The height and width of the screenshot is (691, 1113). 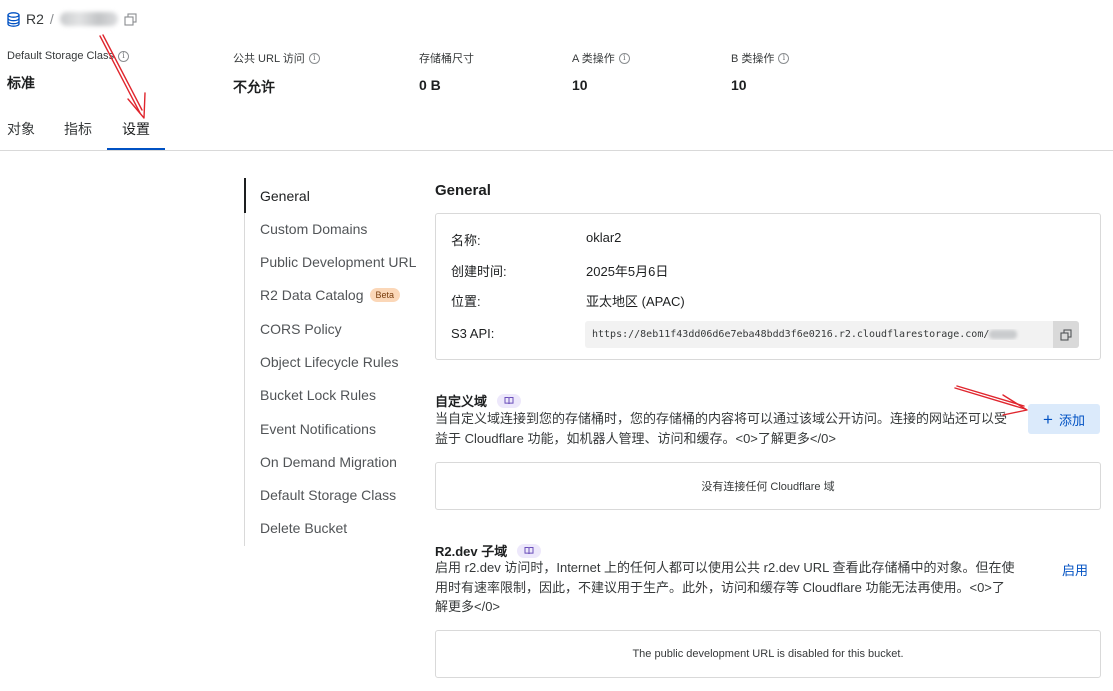 I want to click on database-icon, so click(x=13, y=19).